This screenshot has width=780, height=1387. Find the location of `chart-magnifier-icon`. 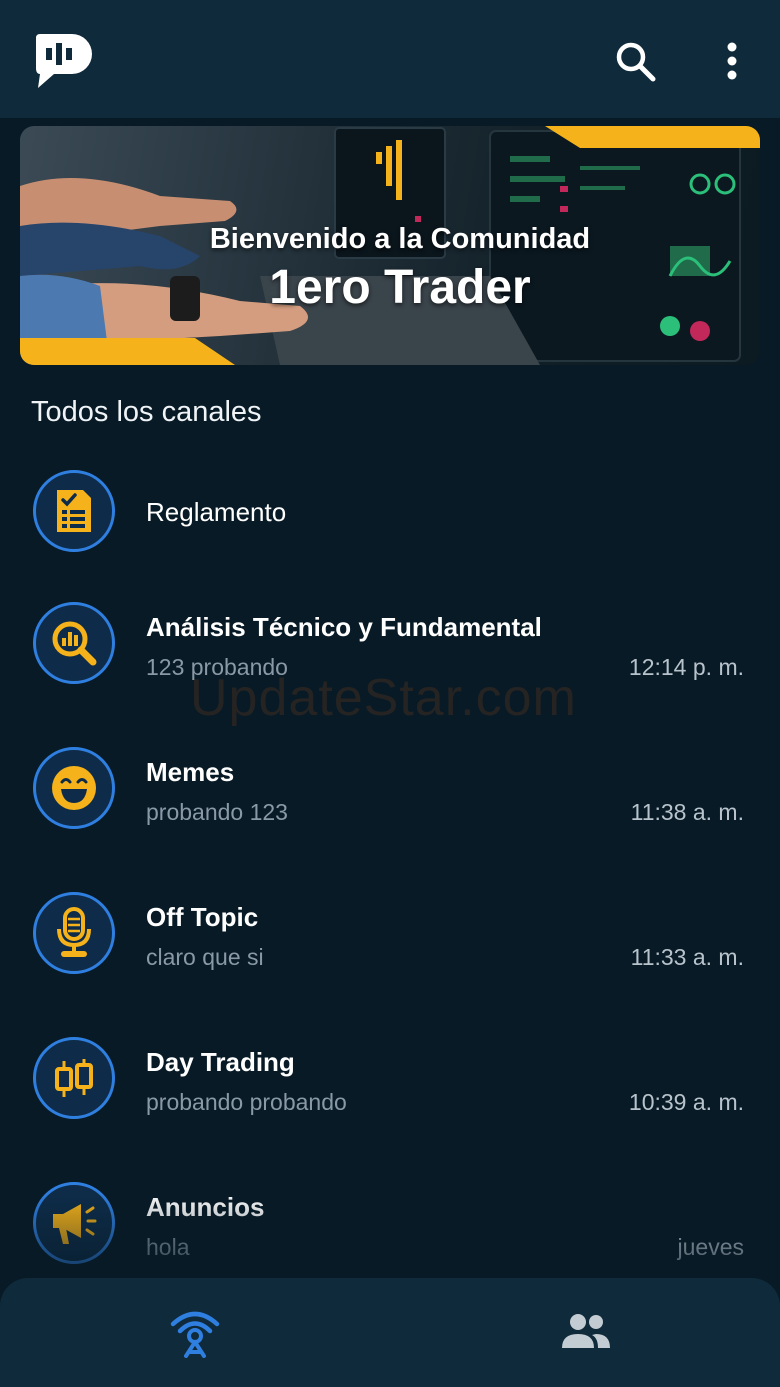

chart-magnifier-icon is located at coordinates (74, 643).